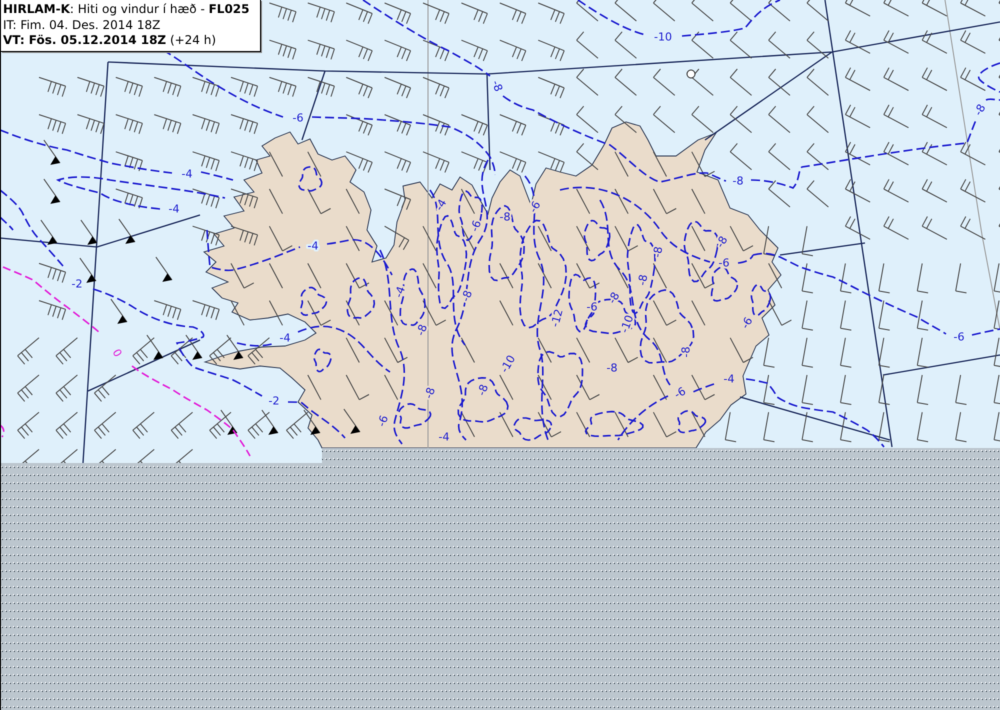  I want to click on map-title: HIRLAM-K: Hiti og vindur í hæð - FL025, so click(126, 10).